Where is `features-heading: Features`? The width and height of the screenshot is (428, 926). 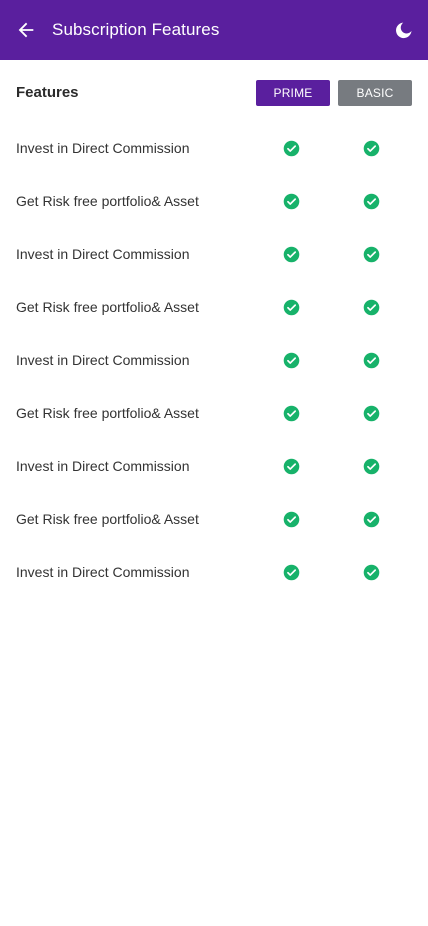 features-heading: Features is located at coordinates (47, 92).